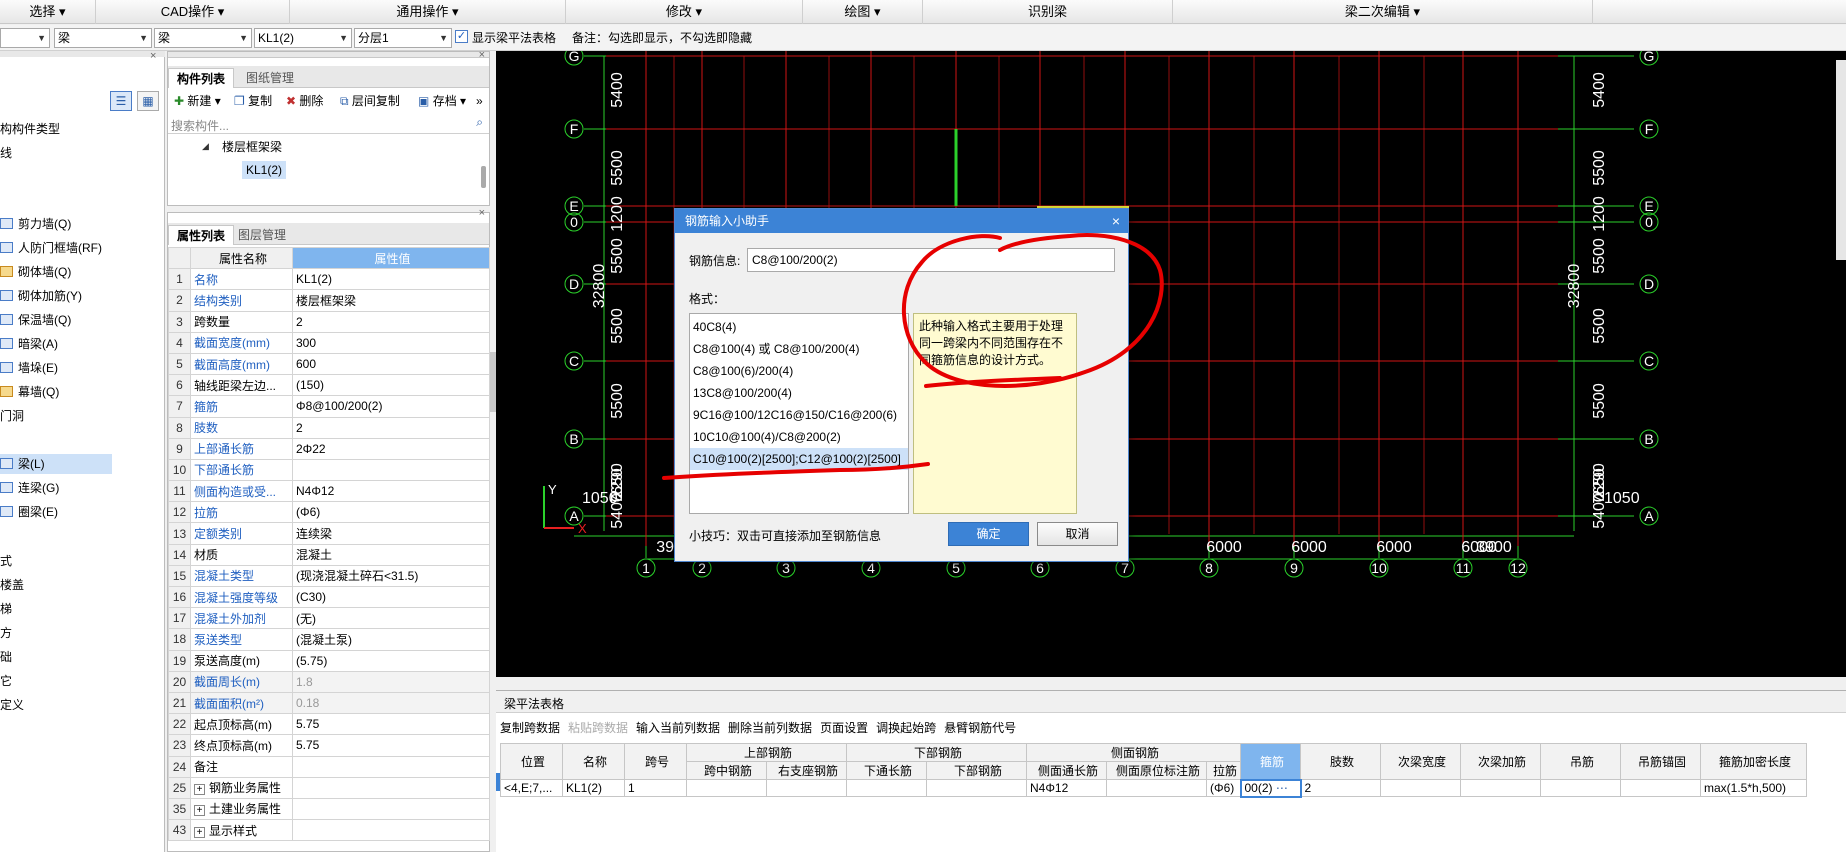  What do you see at coordinates (48, 12) in the screenshot?
I see `menu-select: 选择 ▾` at bounding box center [48, 12].